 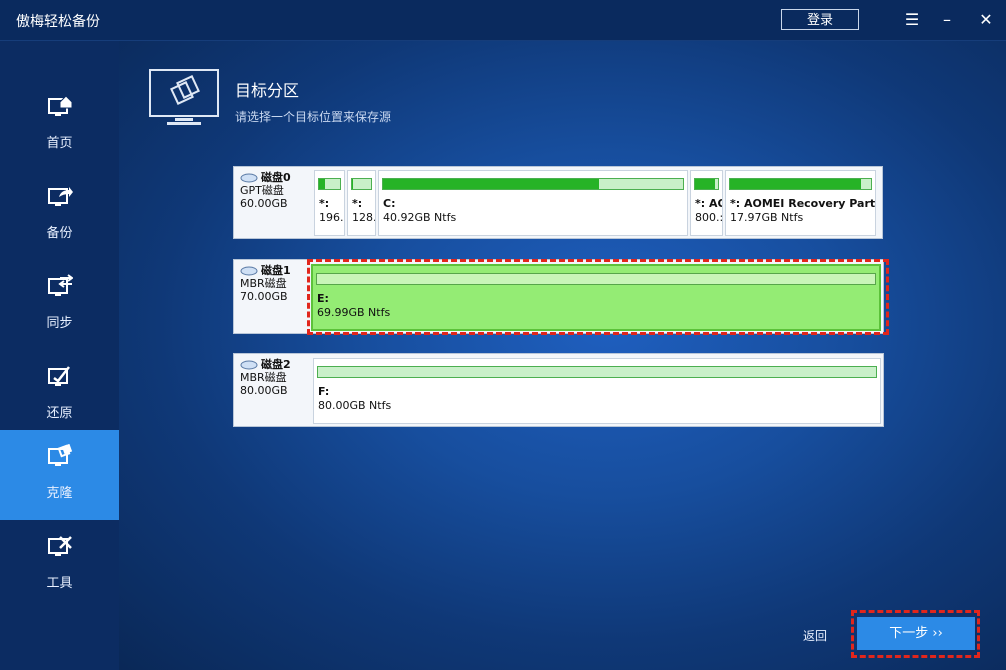 I want to click on sidebar-item-backup: 备份, so click(x=59, y=215).